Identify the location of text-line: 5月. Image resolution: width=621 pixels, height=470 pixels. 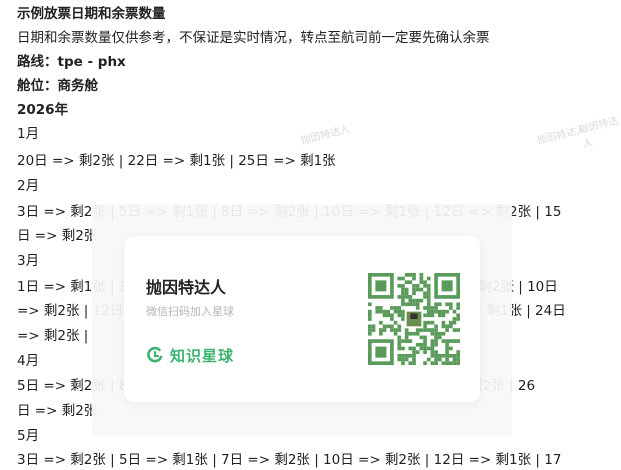
(28, 436).